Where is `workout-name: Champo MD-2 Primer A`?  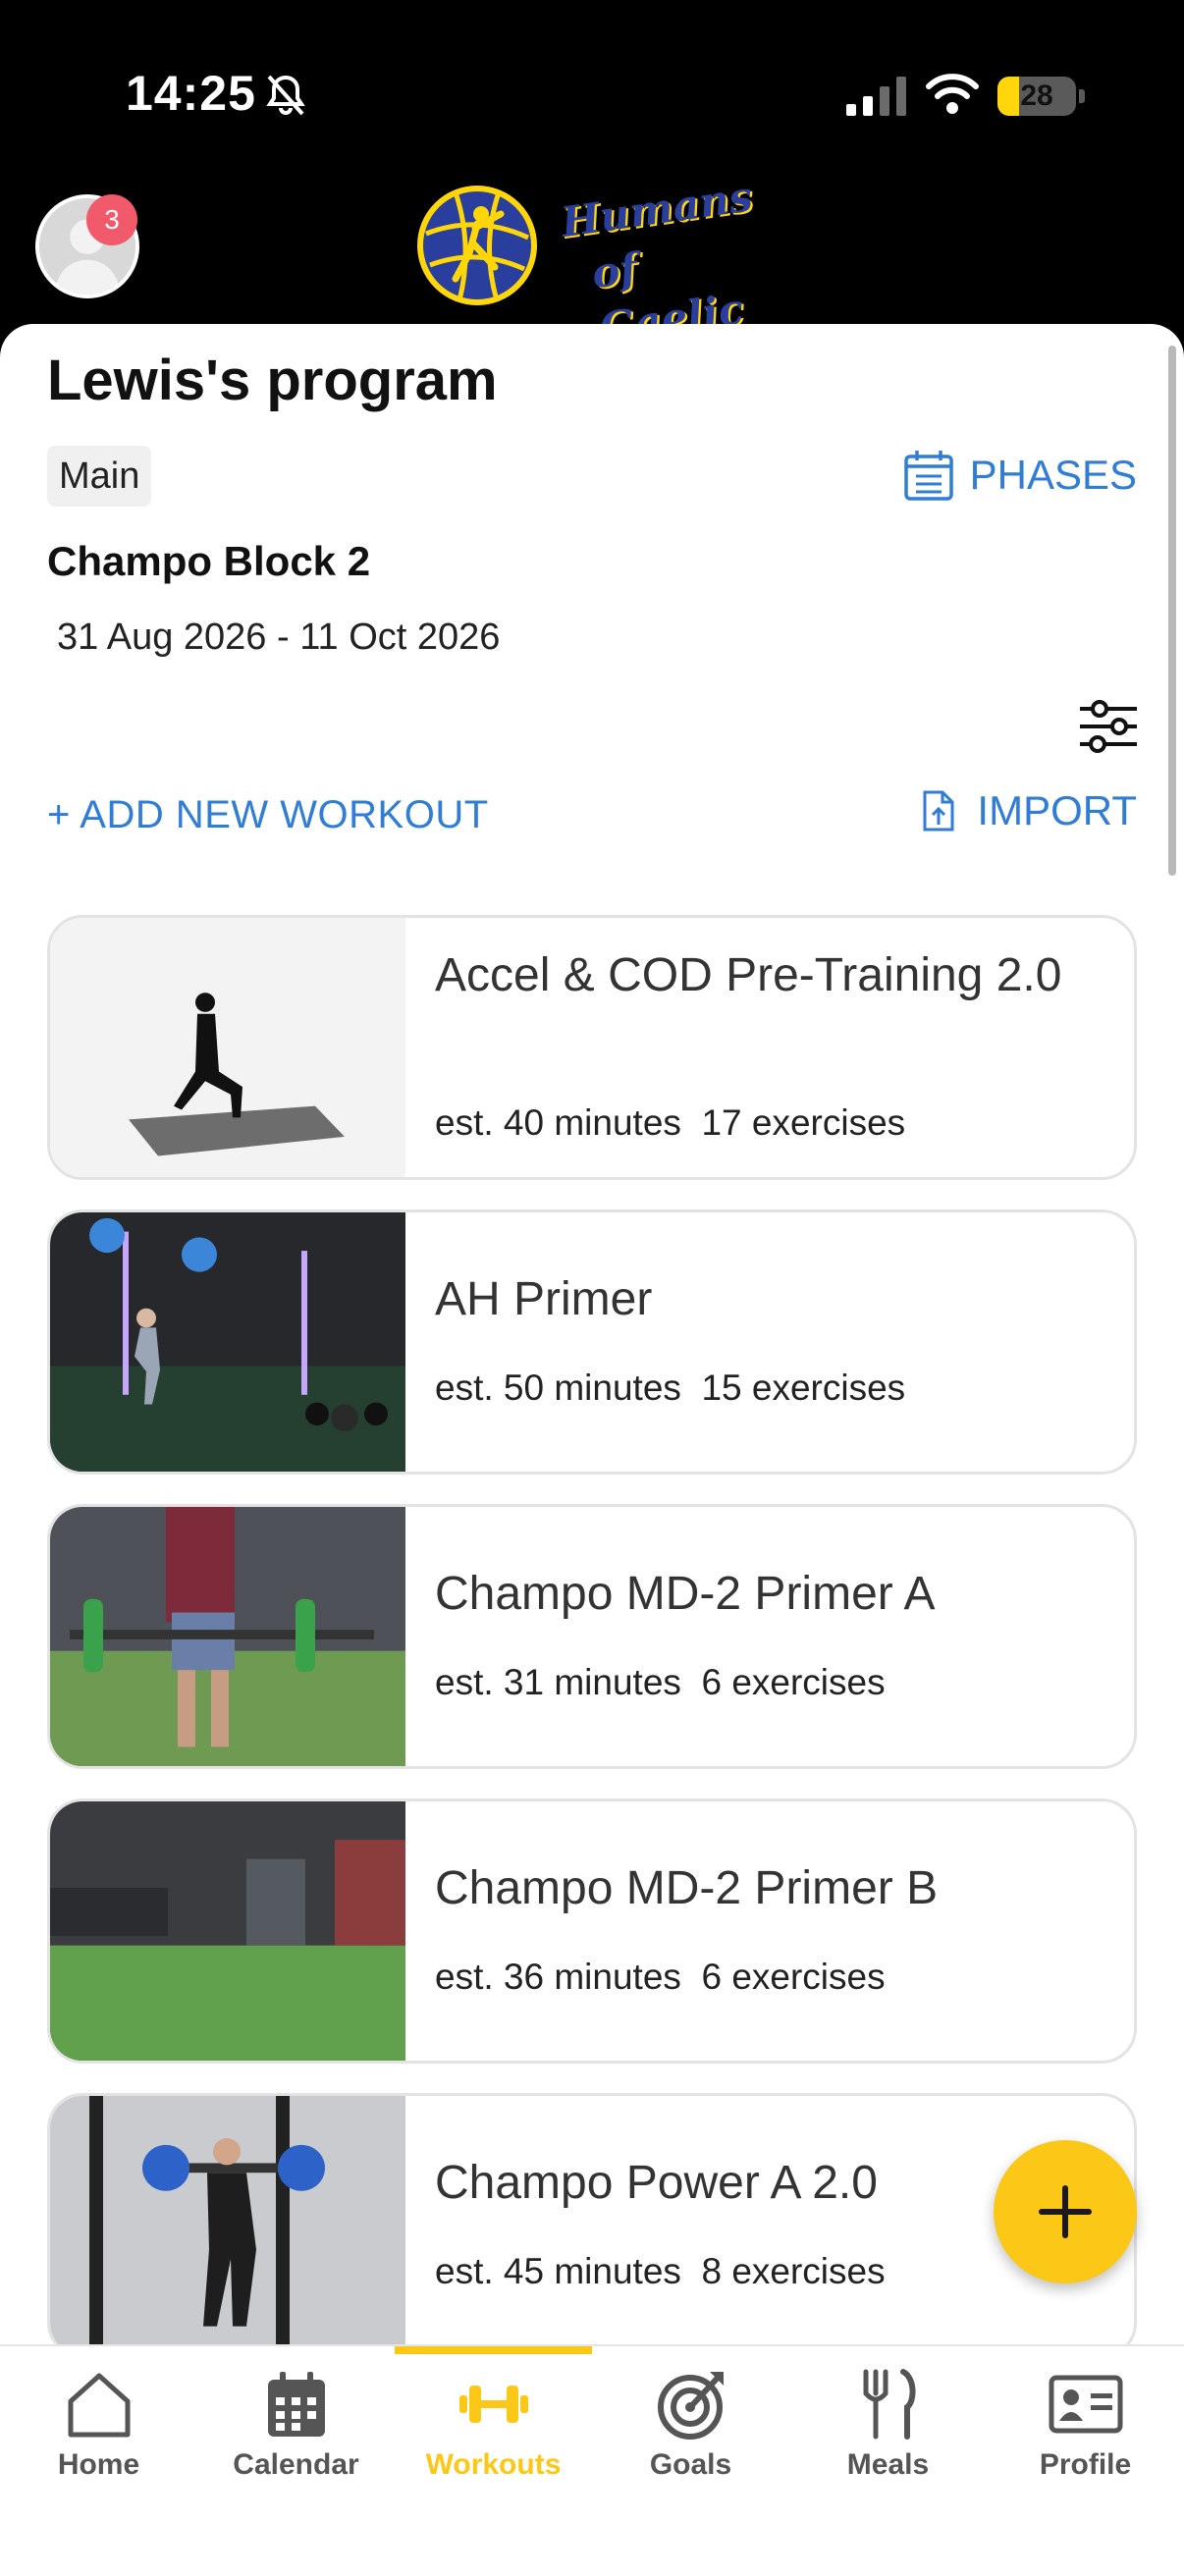
workout-name: Champo MD-2 Primer A is located at coordinates (685, 1594).